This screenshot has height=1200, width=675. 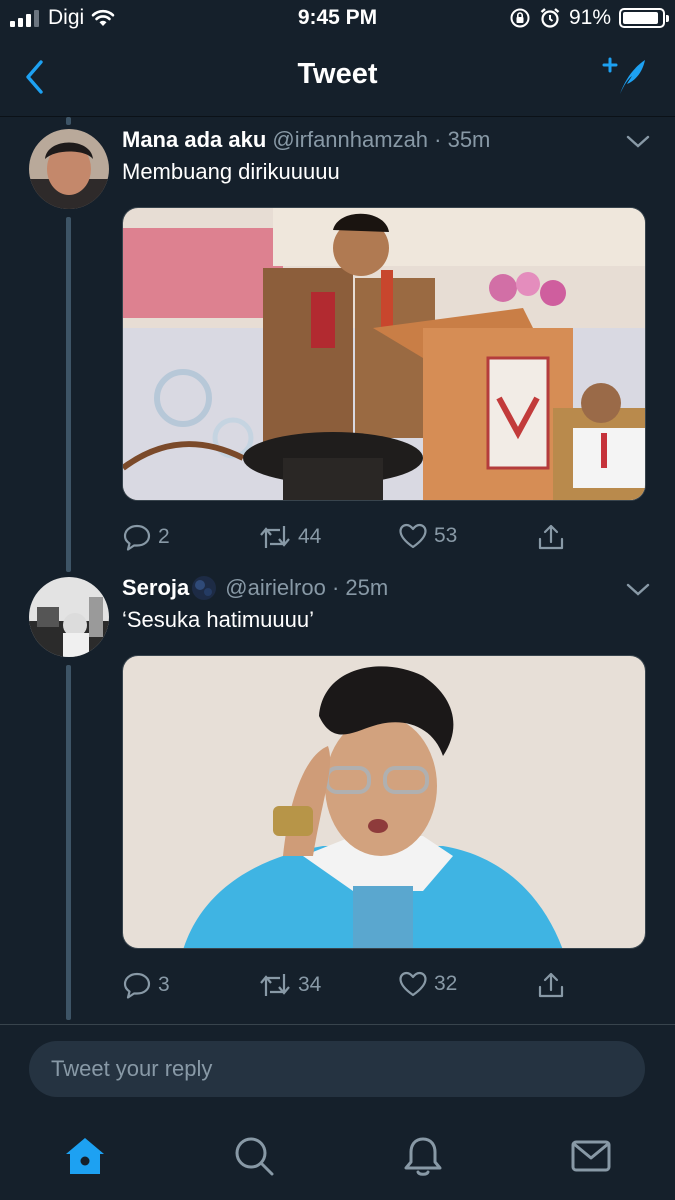 I want to click on reply-button: 2, so click(x=146, y=537).